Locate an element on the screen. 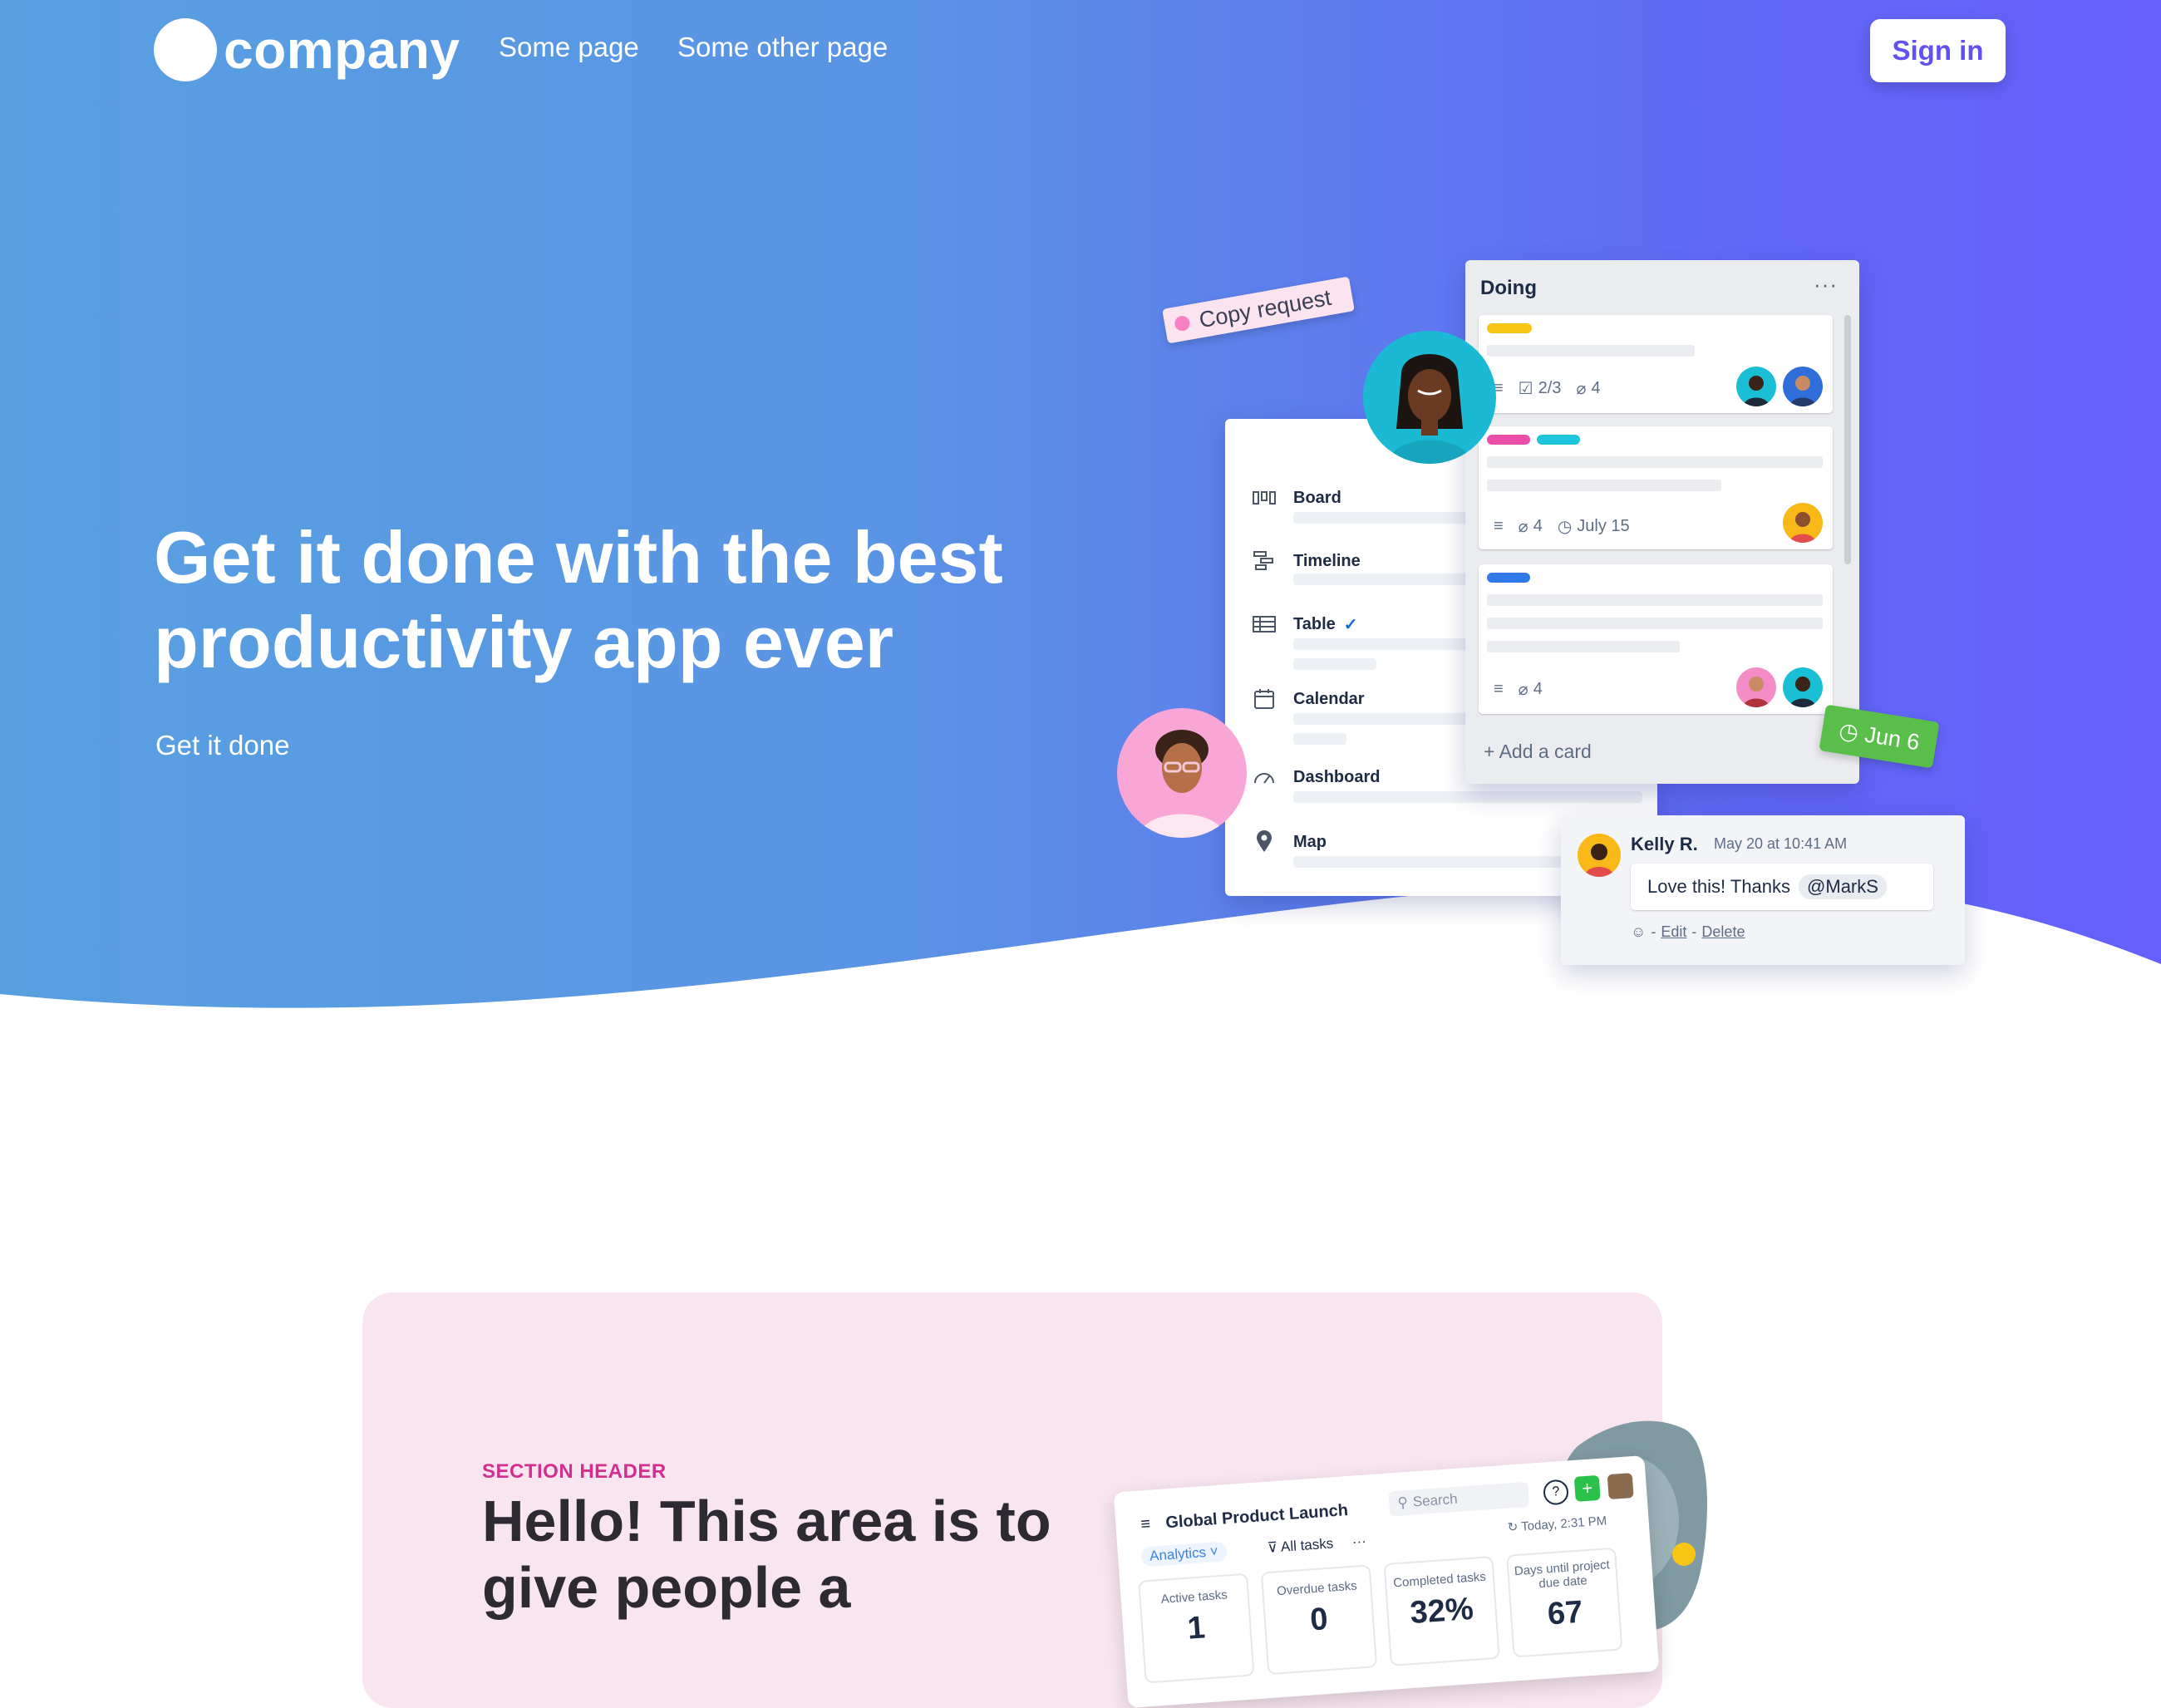 The image size is (2161, 1708). add-card-label: Add a card is located at coordinates (1546, 751).